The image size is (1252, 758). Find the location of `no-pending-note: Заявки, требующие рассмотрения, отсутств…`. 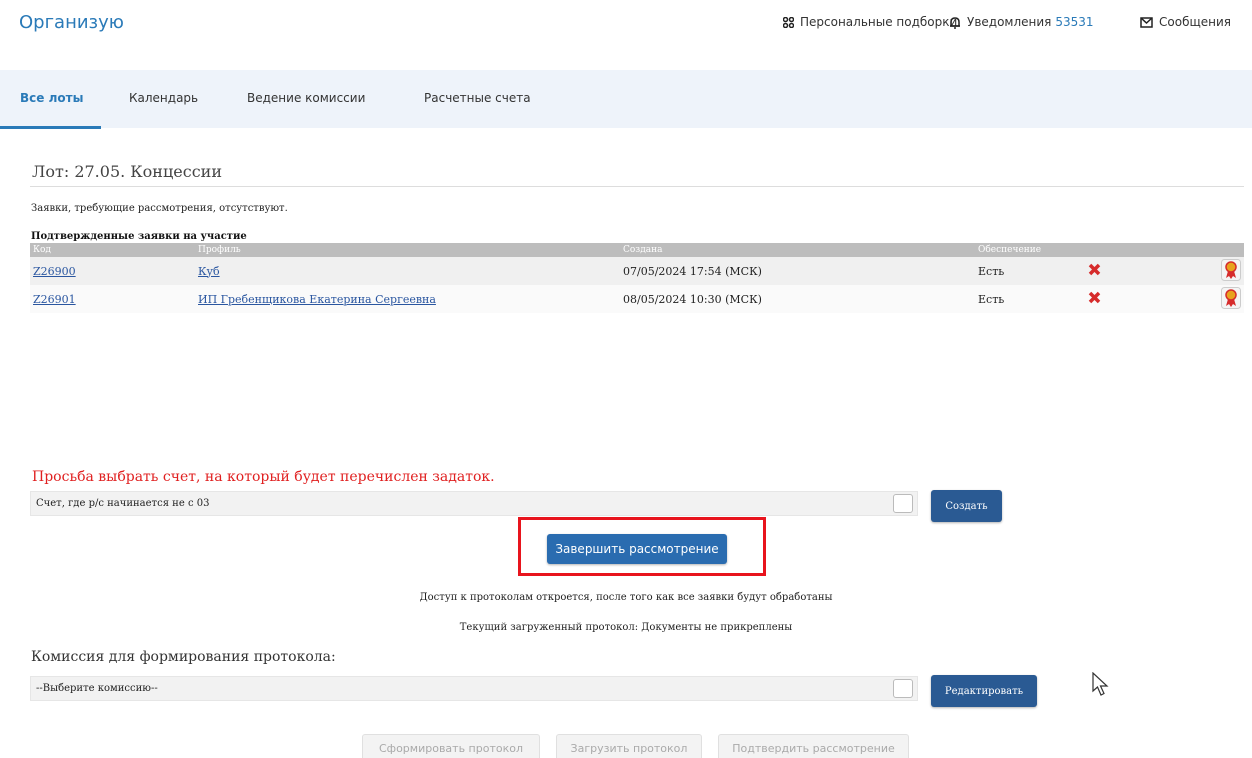

no-pending-note: Заявки, требующие рассмотрения, отсутств… is located at coordinates (159, 208).